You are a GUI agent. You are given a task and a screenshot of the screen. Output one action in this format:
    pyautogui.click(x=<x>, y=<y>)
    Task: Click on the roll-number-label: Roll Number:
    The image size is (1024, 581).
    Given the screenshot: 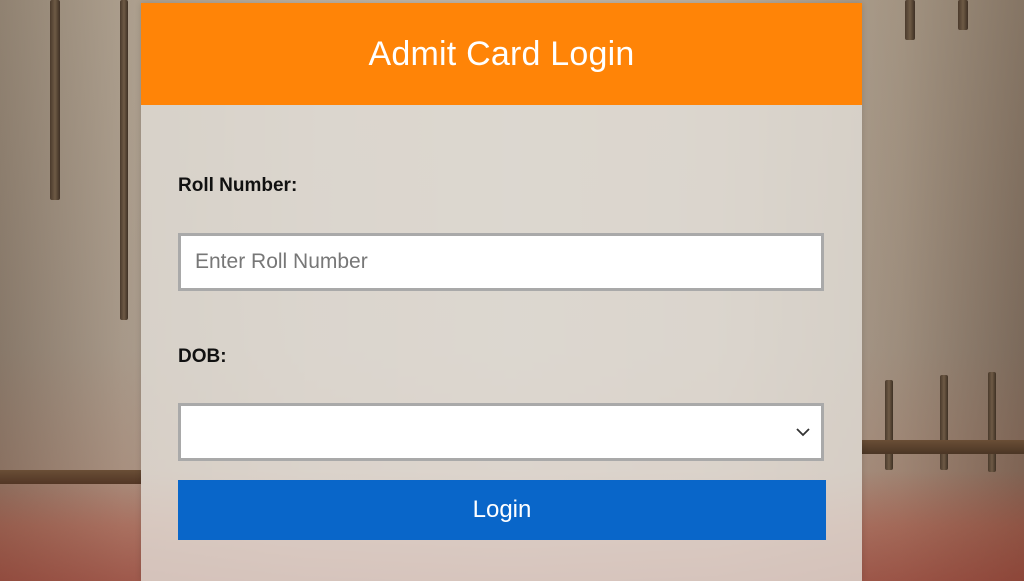 What is the action you would take?
    pyautogui.click(x=238, y=185)
    